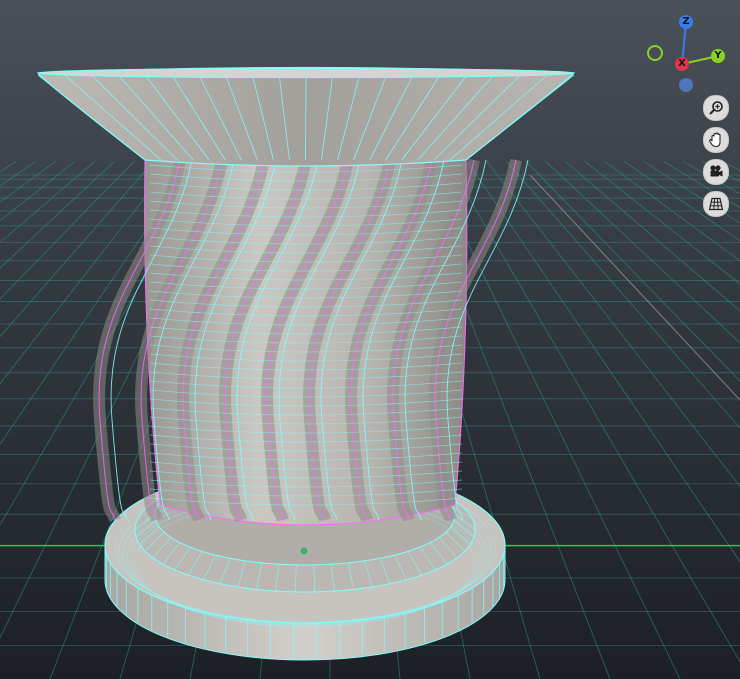 The image size is (740, 679). I want to click on pan-hand-icon, so click(715, 140).